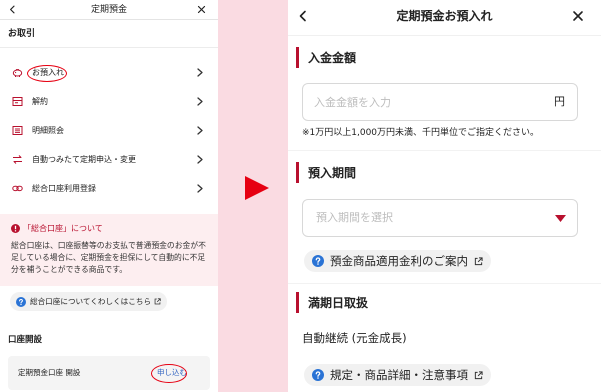 The width and height of the screenshot is (601, 392). Describe the element at coordinates (17, 188) in the screenshot. I see `link-icon` at that location.